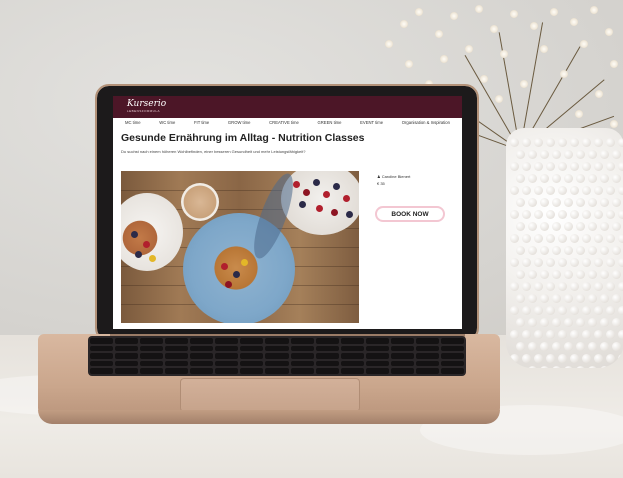  What do you see at coordinates (330, 125) in the screenshot?
I see `menu-item-green: GREEN time` at bounding box center [330, 125].